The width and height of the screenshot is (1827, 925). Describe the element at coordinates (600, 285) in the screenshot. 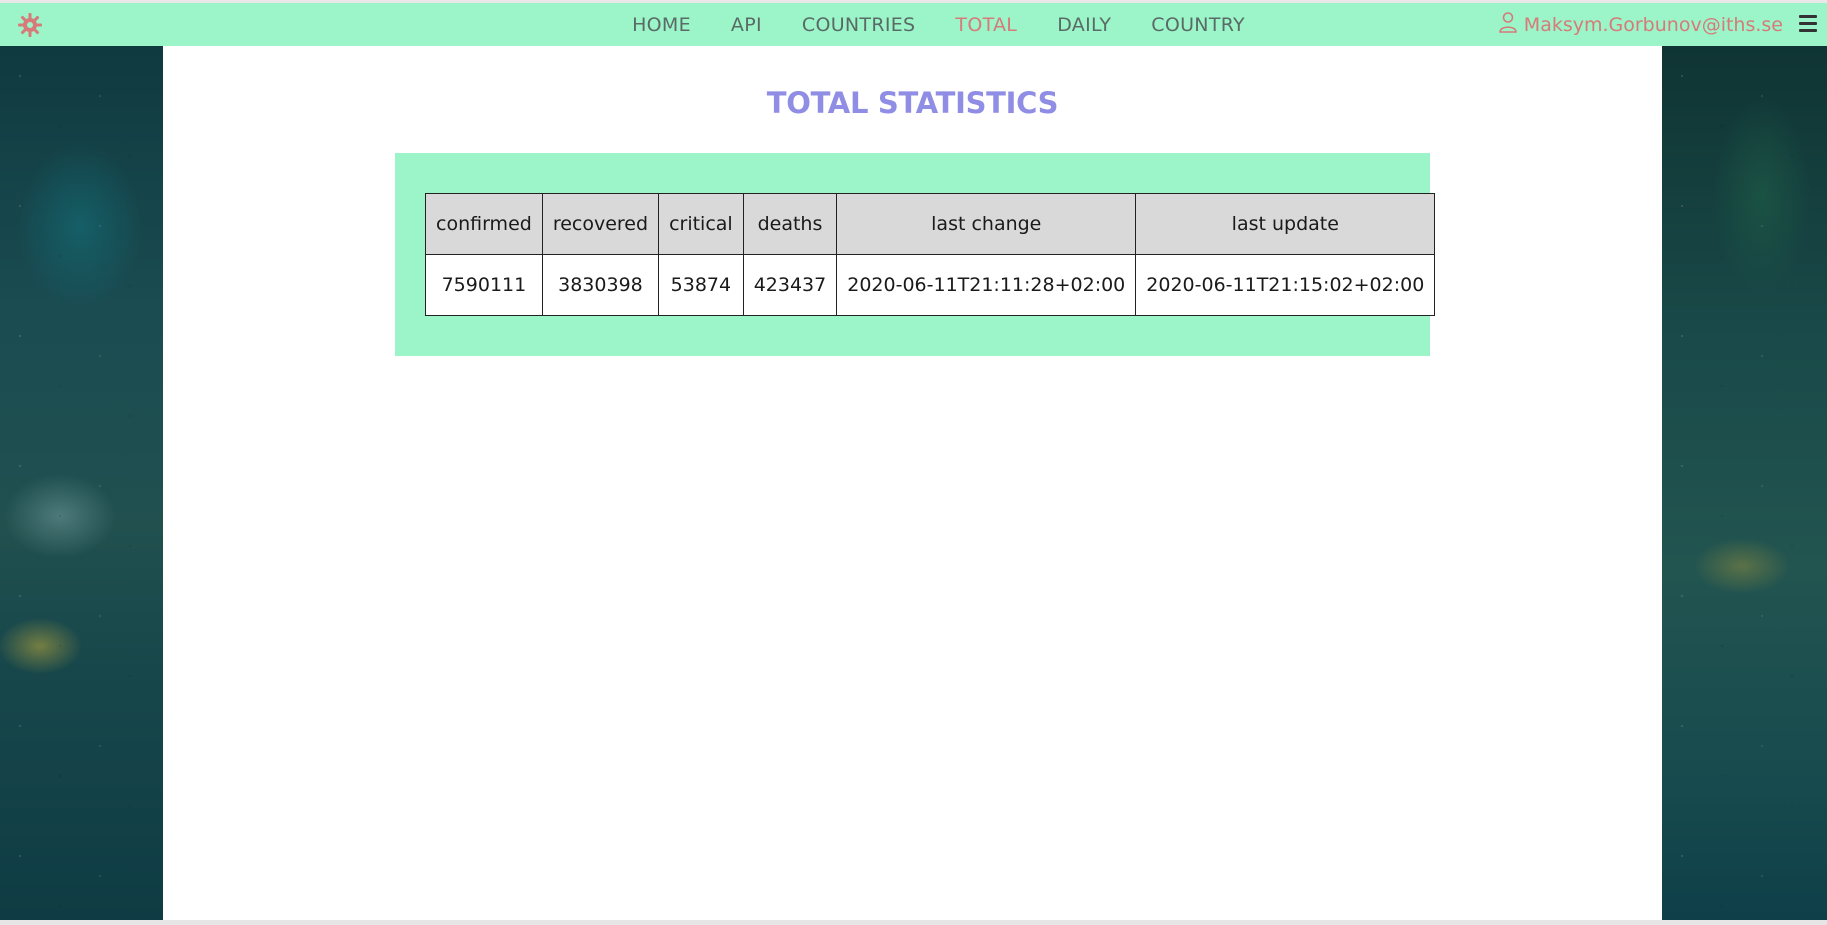

I see `cell-recovered: 3830398` at that location.